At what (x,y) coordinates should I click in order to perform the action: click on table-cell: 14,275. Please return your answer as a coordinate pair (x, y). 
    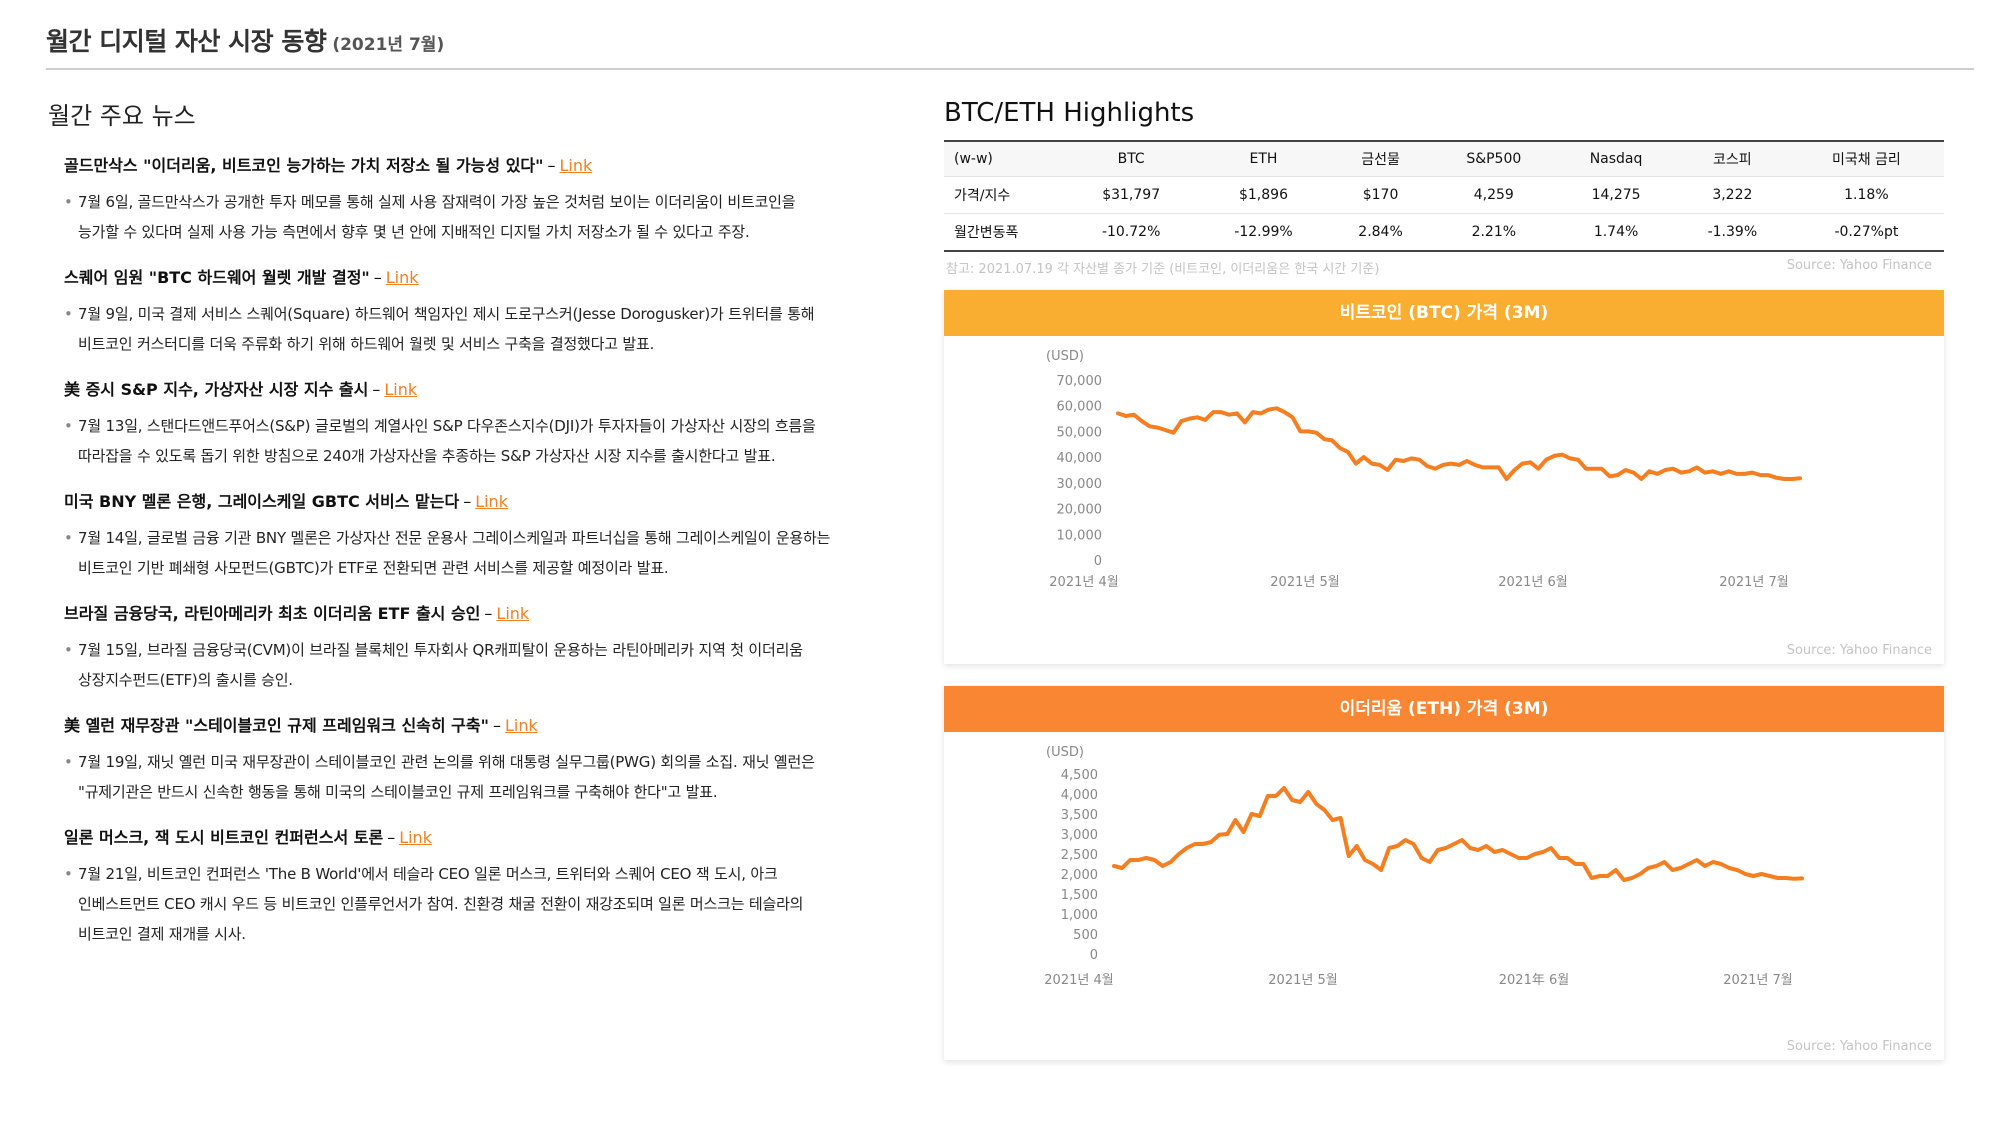
    Looking at the image, I should click on (1616, 195).